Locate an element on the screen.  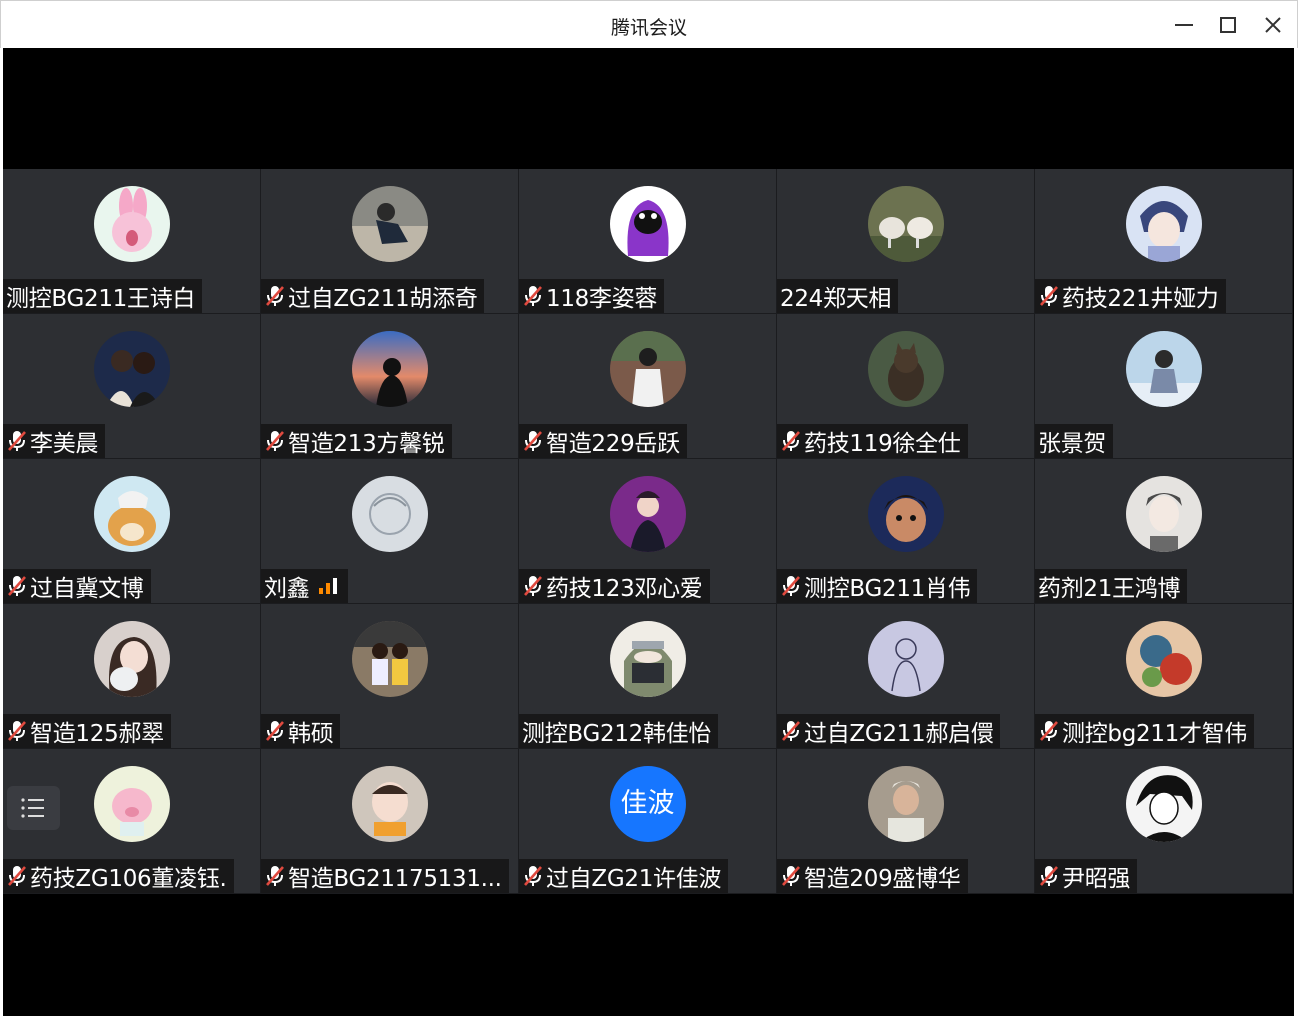
name-bar: 过自ZG21许佳波 is located at coordinates (624, 876).